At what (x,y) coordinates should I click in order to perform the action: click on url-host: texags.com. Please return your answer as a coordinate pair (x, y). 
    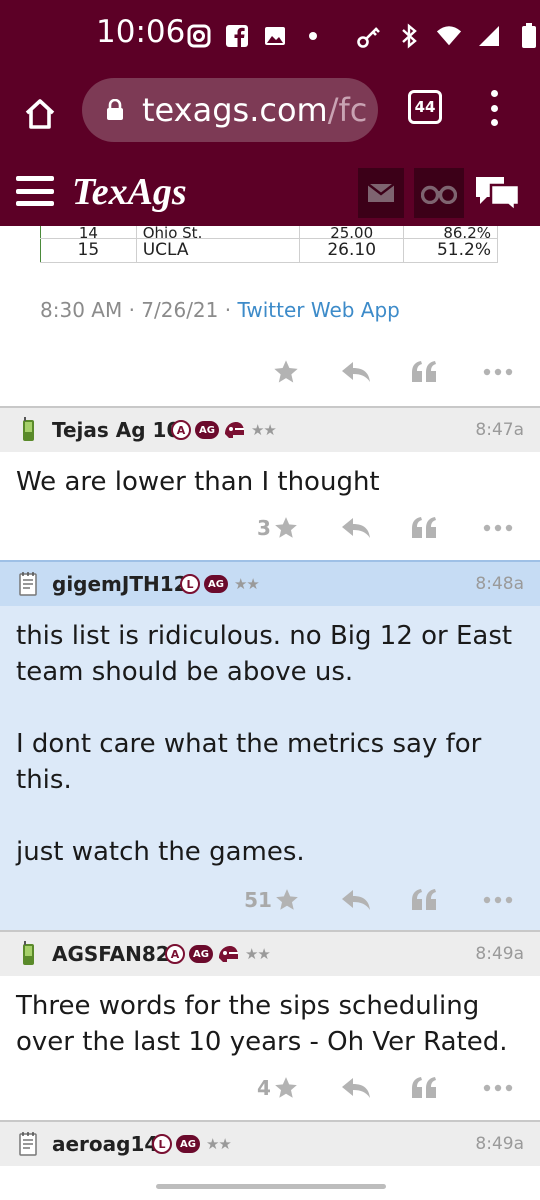
    Looking at the image, I should click on (235, 110).